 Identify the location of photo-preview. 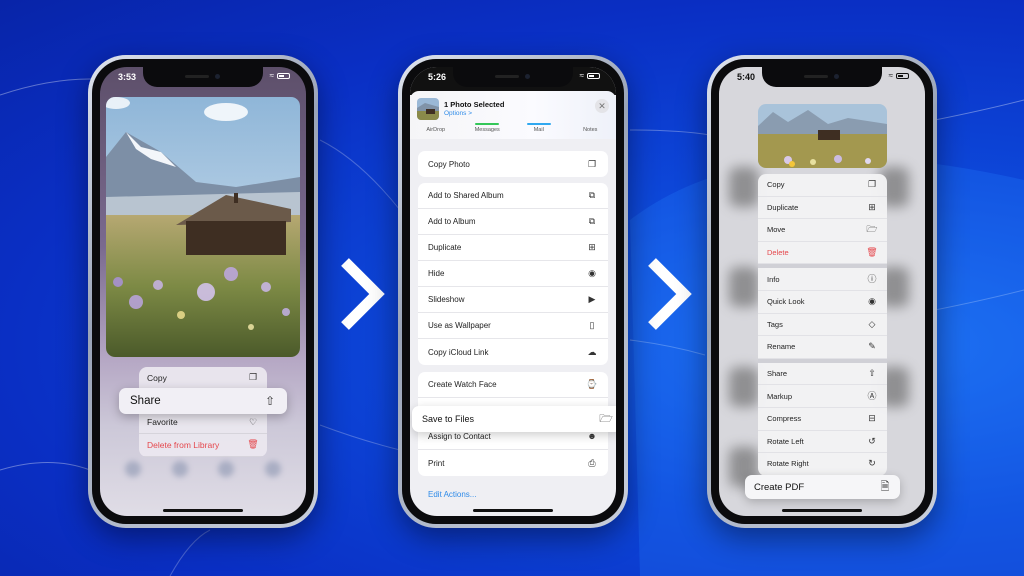
(203, 227).